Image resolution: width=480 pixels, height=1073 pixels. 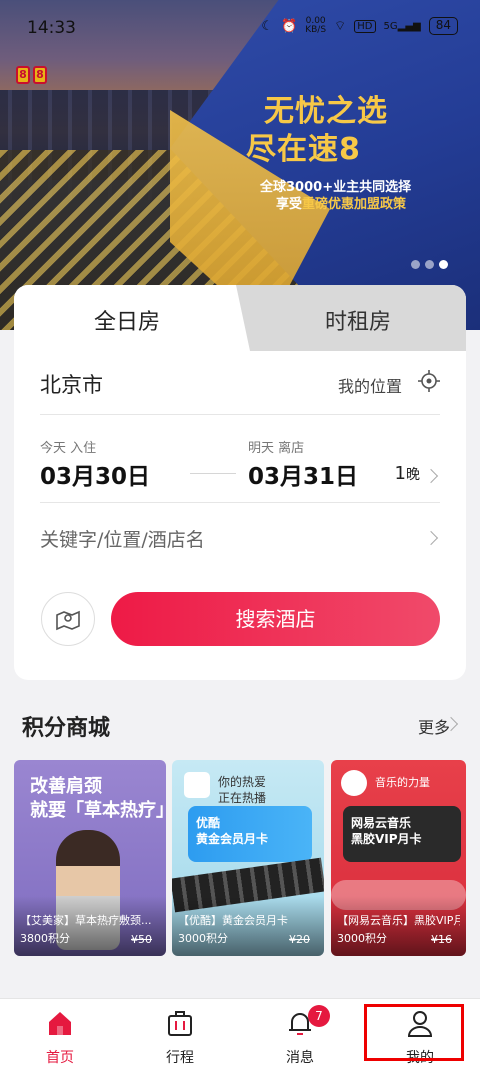 I want to click on checkout-date: 03月31日, so click(x=303, y=474).